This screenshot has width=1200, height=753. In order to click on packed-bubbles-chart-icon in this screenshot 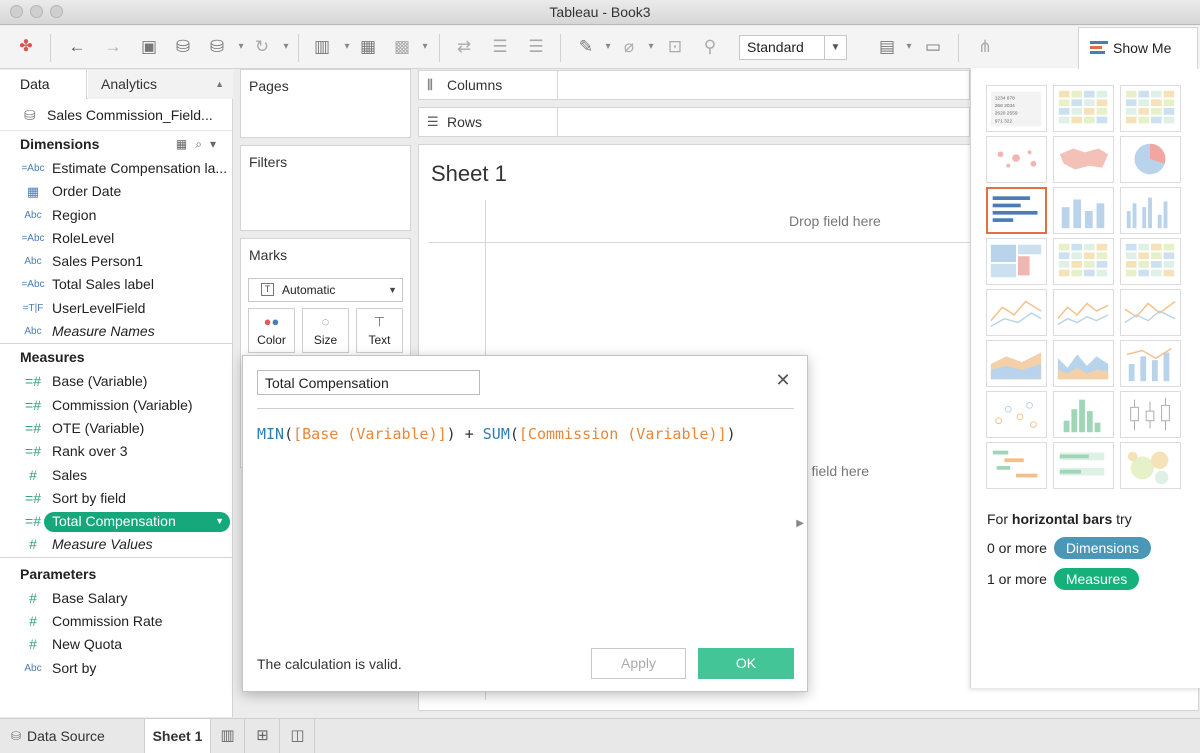, I will do `click(1150, 465)`.